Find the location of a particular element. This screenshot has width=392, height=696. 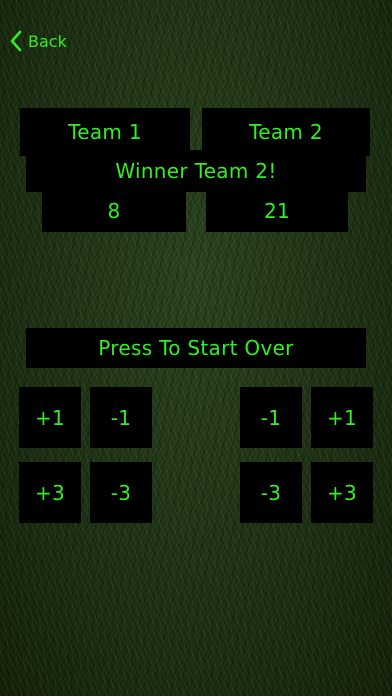

team1-plus3-button: +3 is located at coordinates (50, 492).